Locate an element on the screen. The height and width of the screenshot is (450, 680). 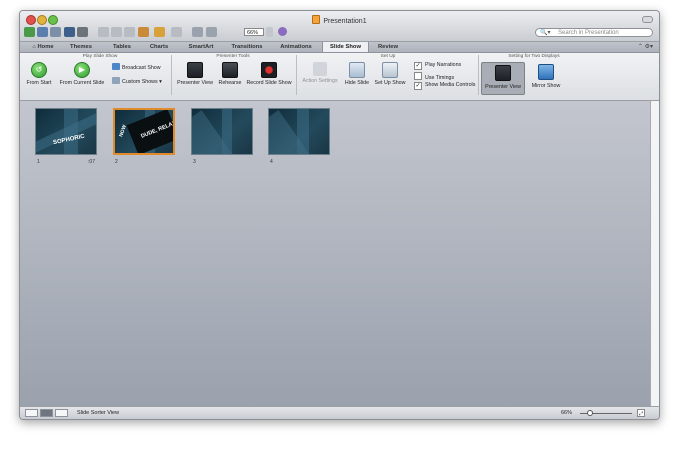
search-field: 🔍▾ Search in Presentation is located at coordinates (594, 32).